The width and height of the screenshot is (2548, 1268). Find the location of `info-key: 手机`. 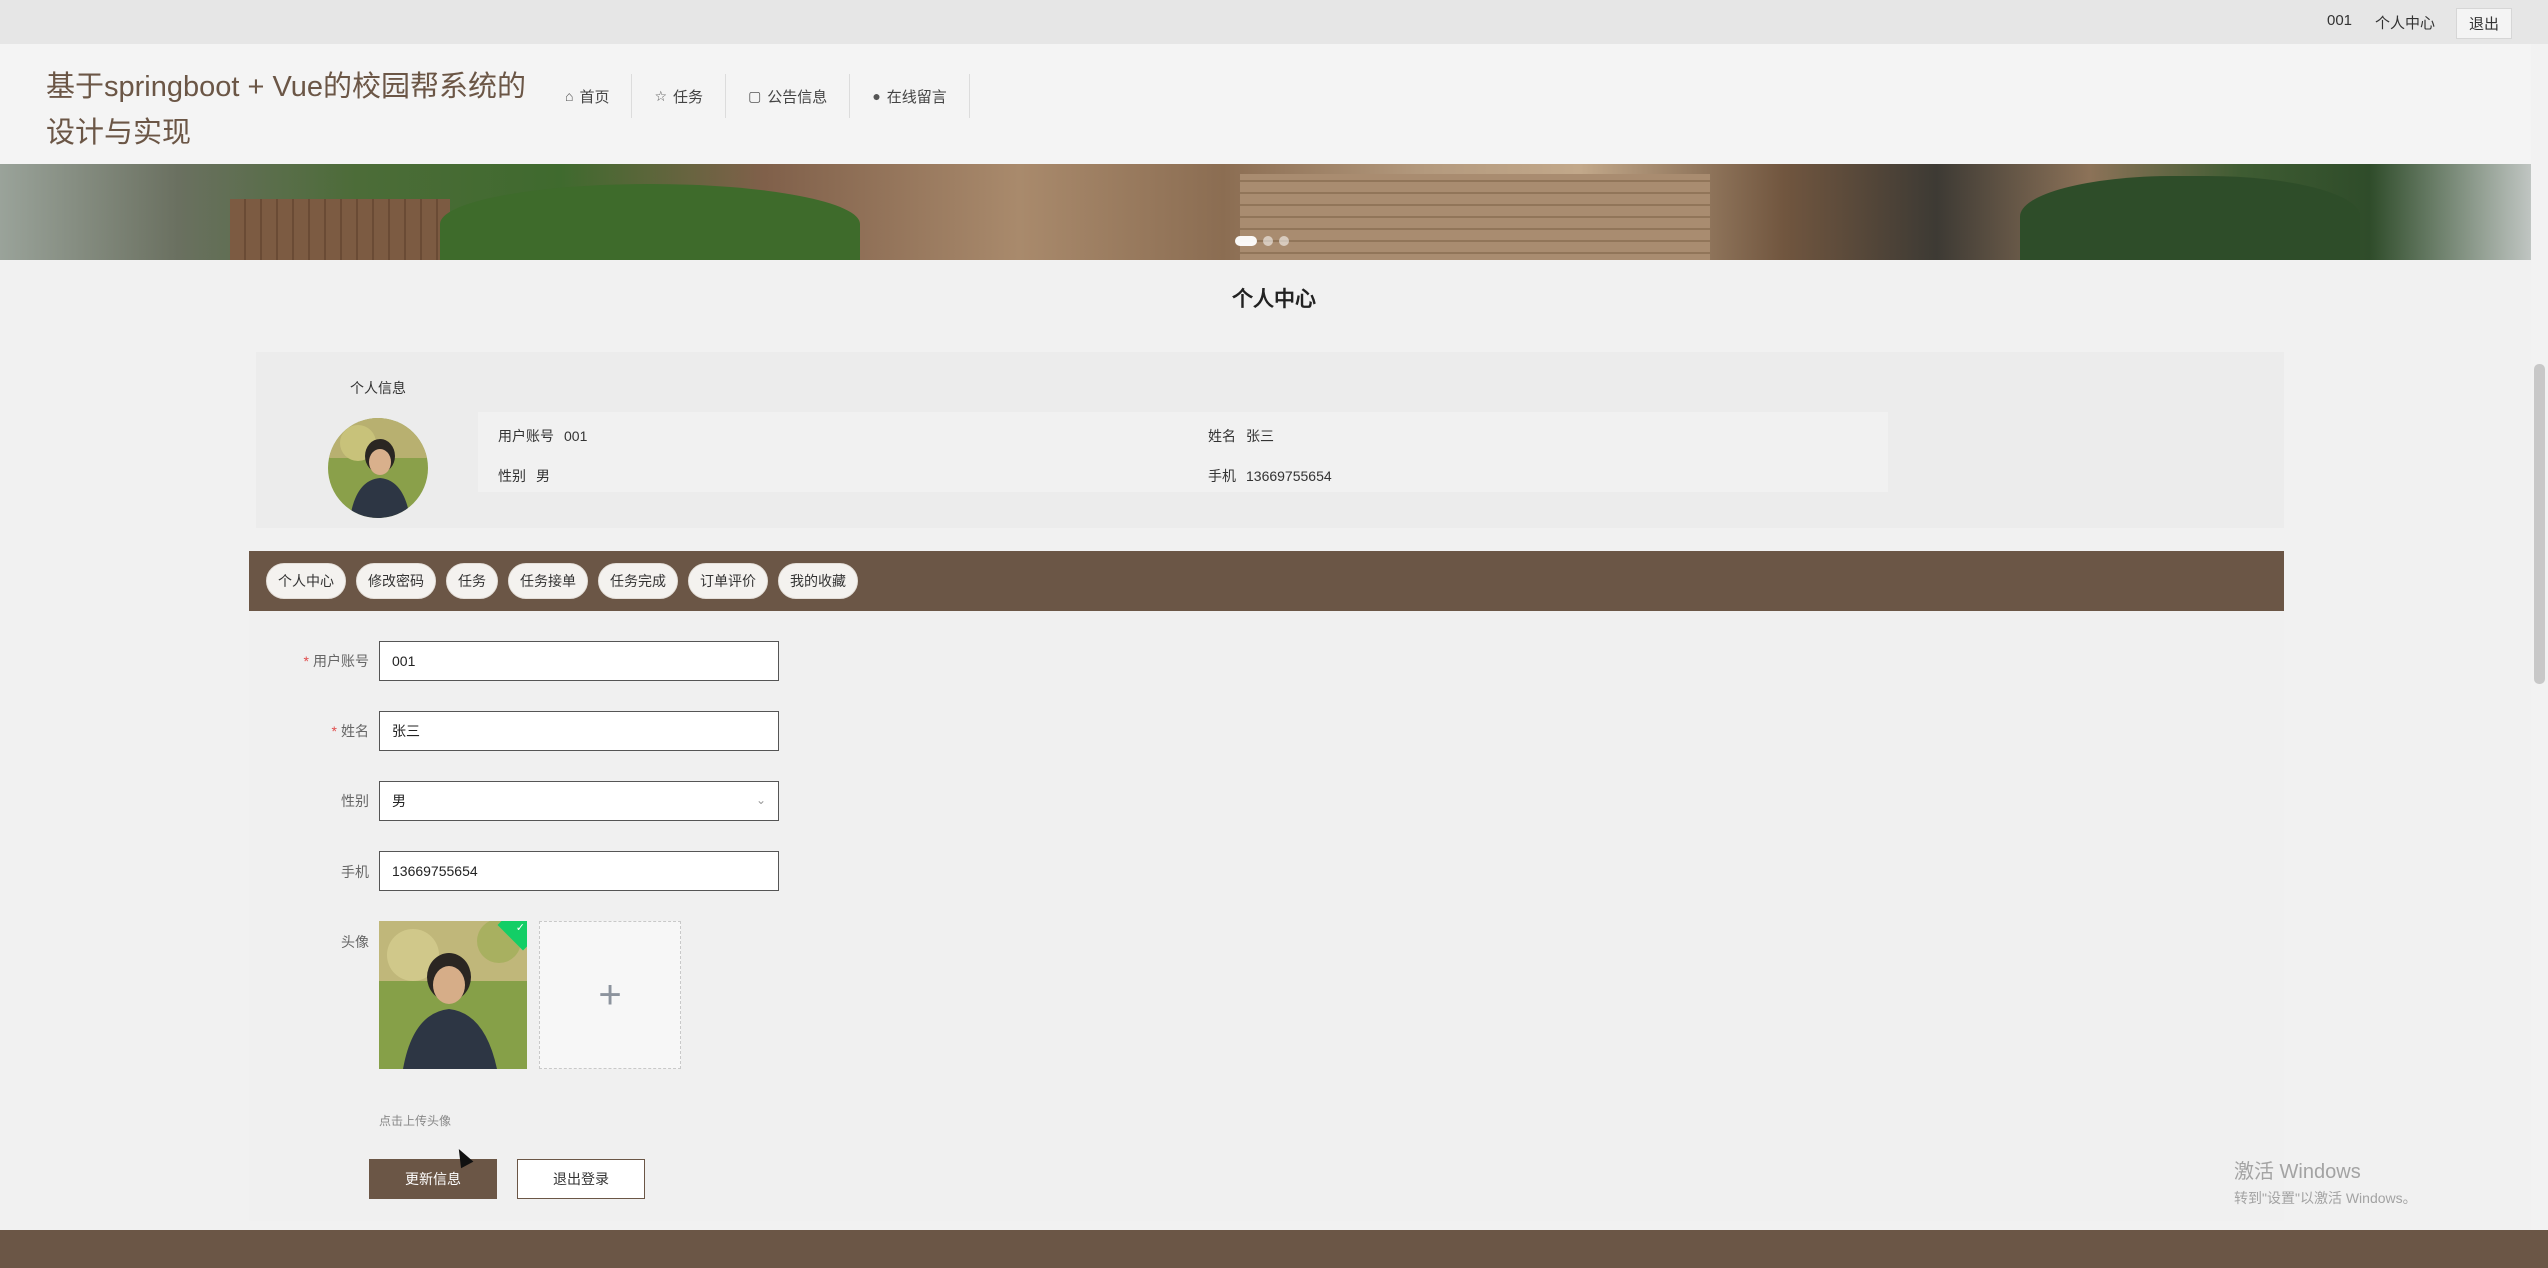

info-key: 手机 is located at coordinates (1222, 476).